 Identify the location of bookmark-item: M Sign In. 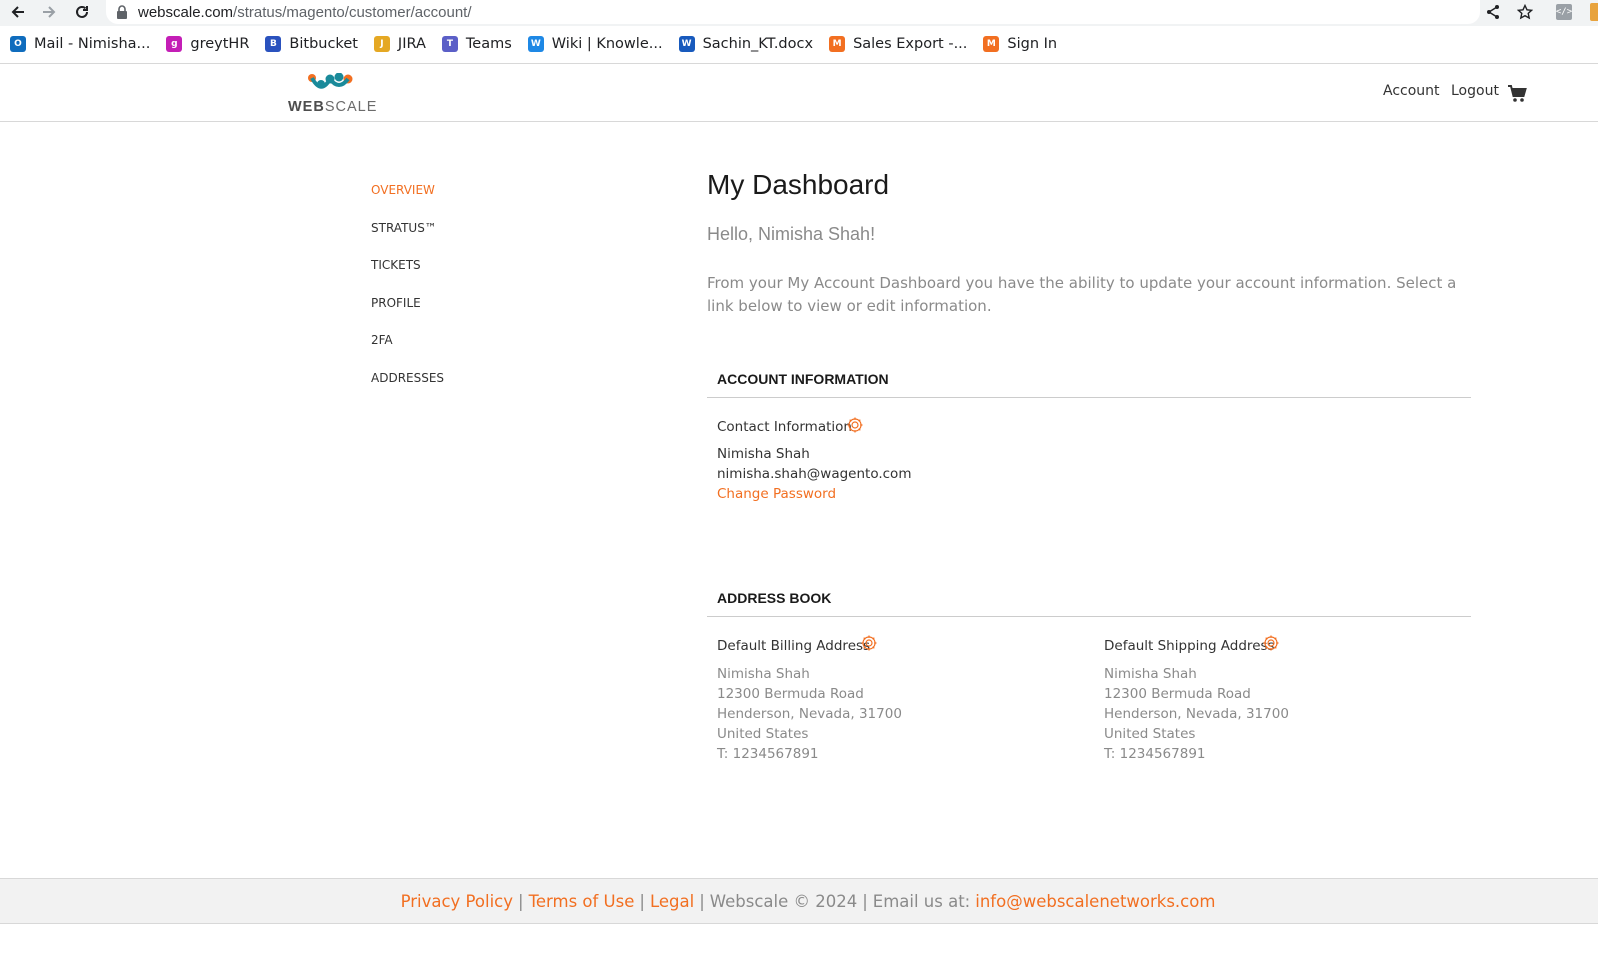
(1020, 44).